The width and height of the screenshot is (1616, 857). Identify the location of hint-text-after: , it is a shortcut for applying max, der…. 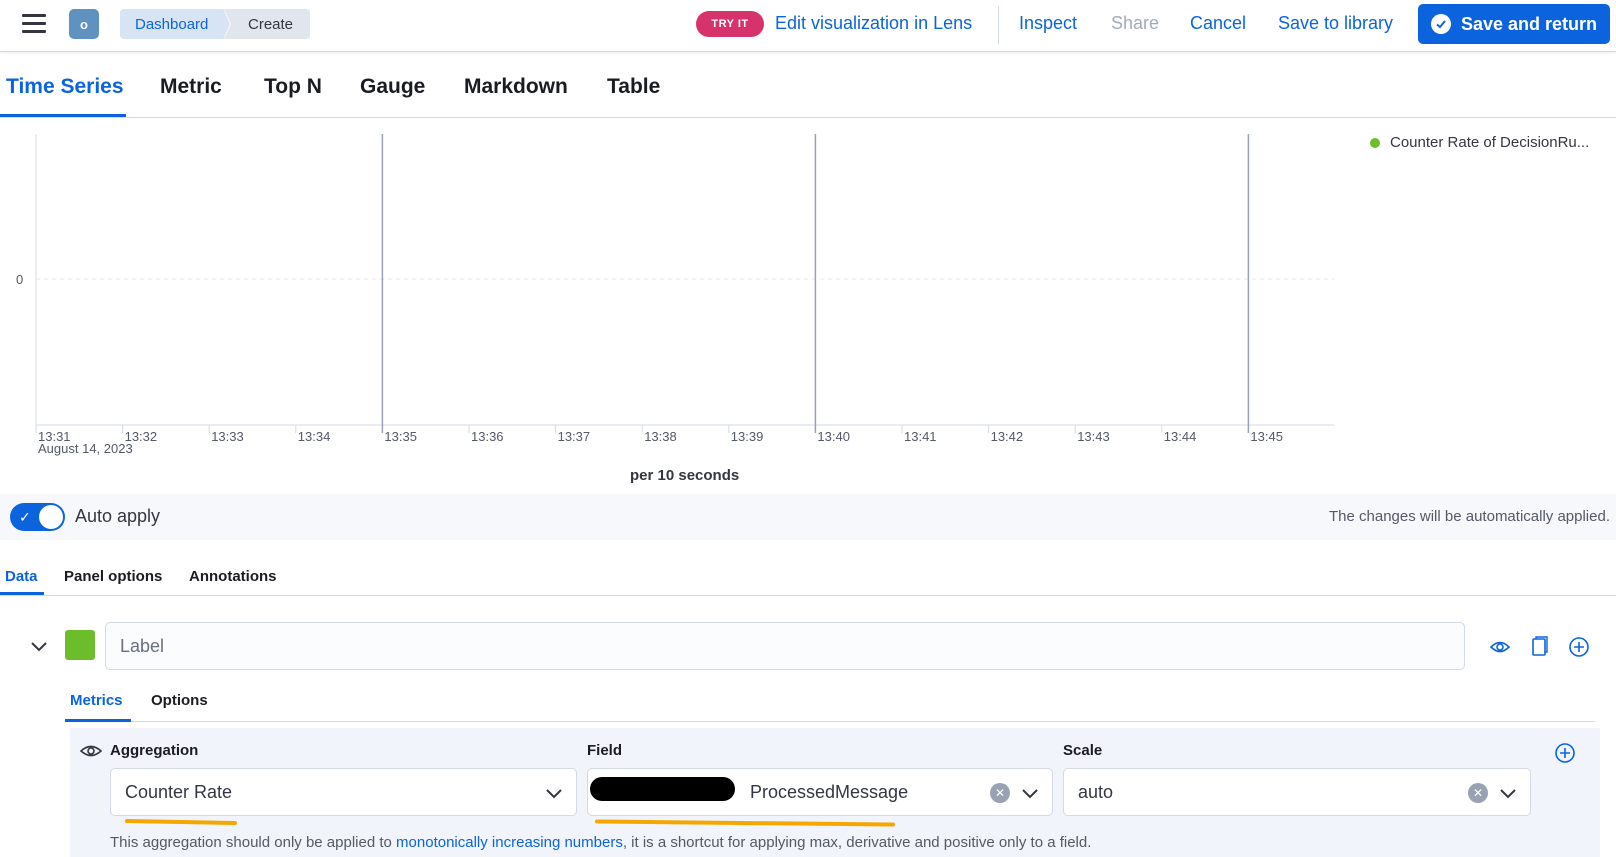
(857, 842).